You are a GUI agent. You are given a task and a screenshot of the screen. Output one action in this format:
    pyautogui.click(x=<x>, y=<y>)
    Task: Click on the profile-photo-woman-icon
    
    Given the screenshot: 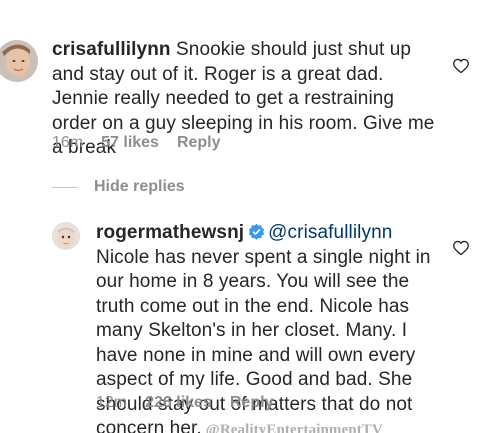 What is the action you would take?
    pyautogui.click(x=19, y=61)
    